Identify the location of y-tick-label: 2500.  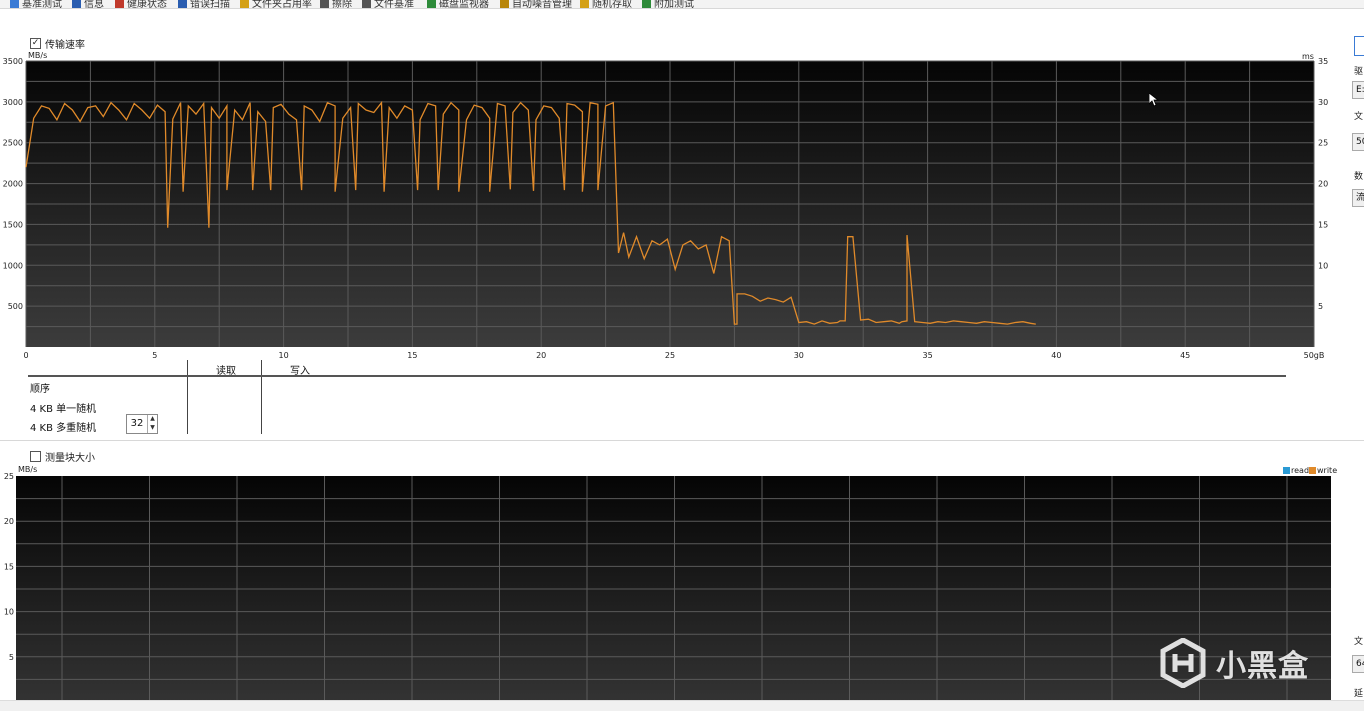
(13, 143).